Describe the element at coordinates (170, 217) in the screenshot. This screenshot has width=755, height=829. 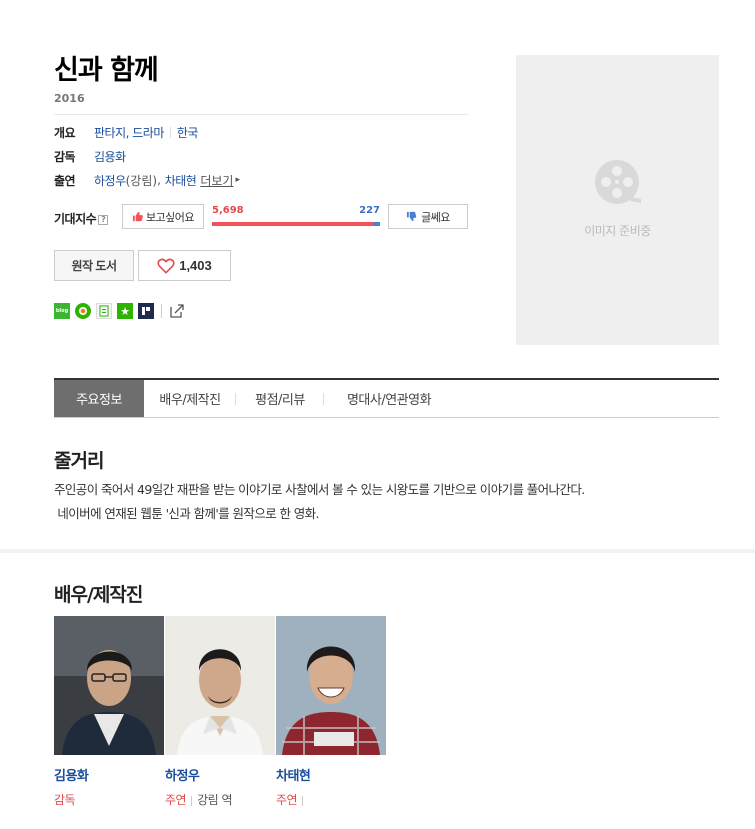
I see `want-label: 보고싶어요` at that location.